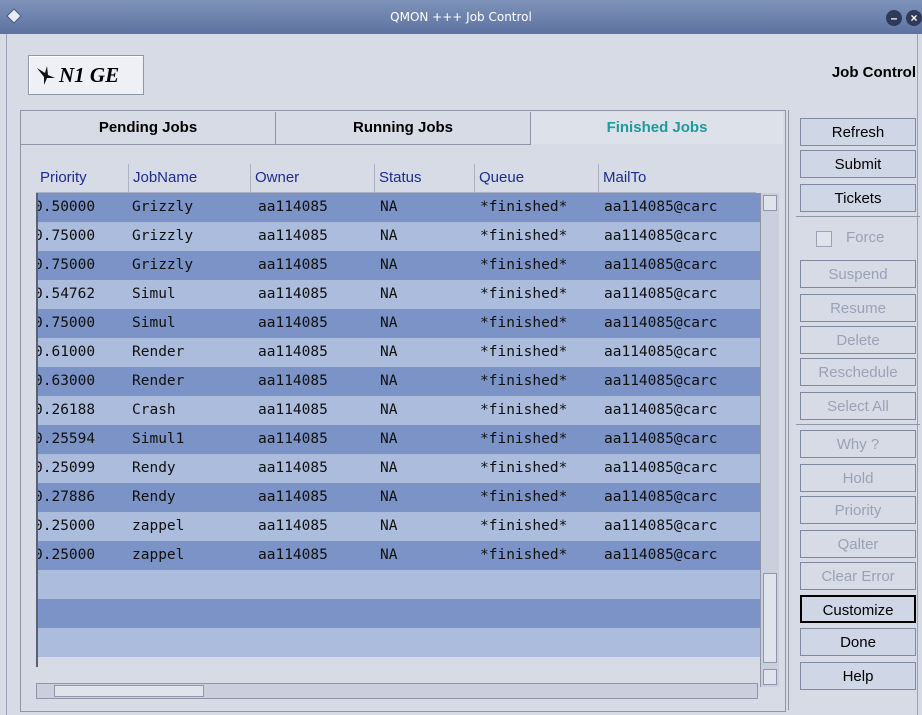  I want to click on page-title: Job Control, so click(873, 72).